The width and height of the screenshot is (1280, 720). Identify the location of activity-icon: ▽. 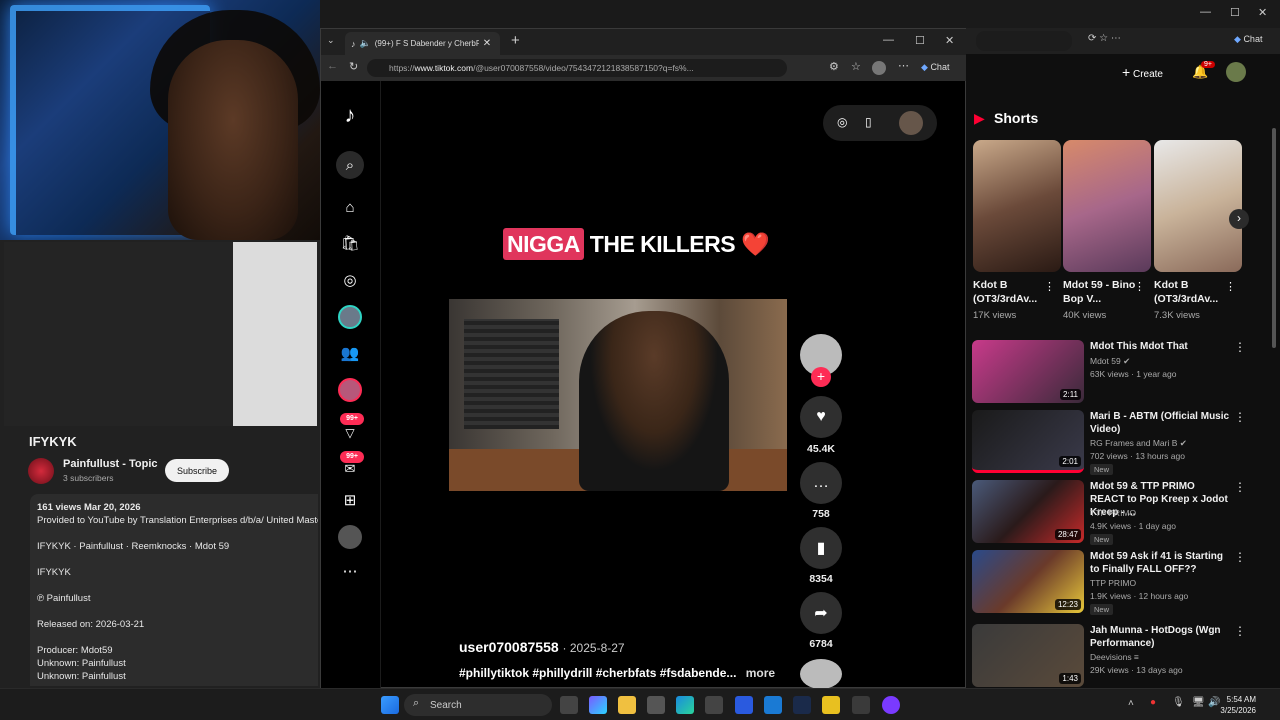
(350, 433).